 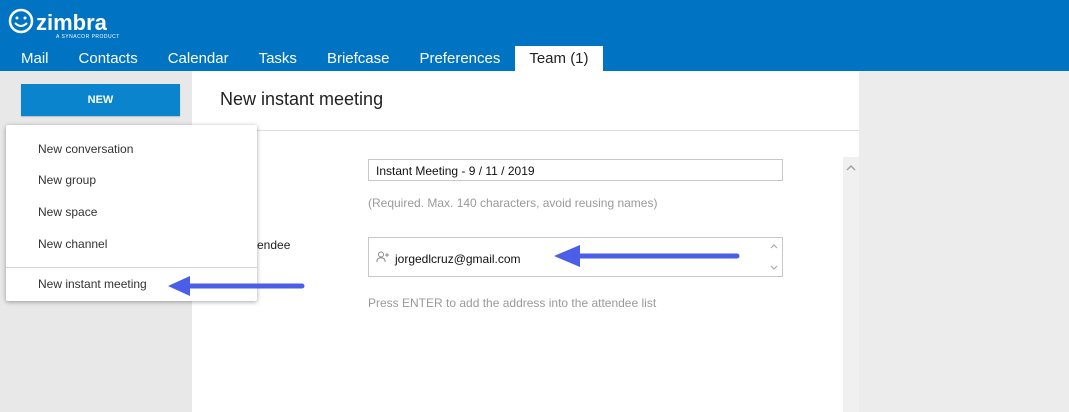 I want to click on tab-briefcase: Briefcase, so click(x=358, y=58).